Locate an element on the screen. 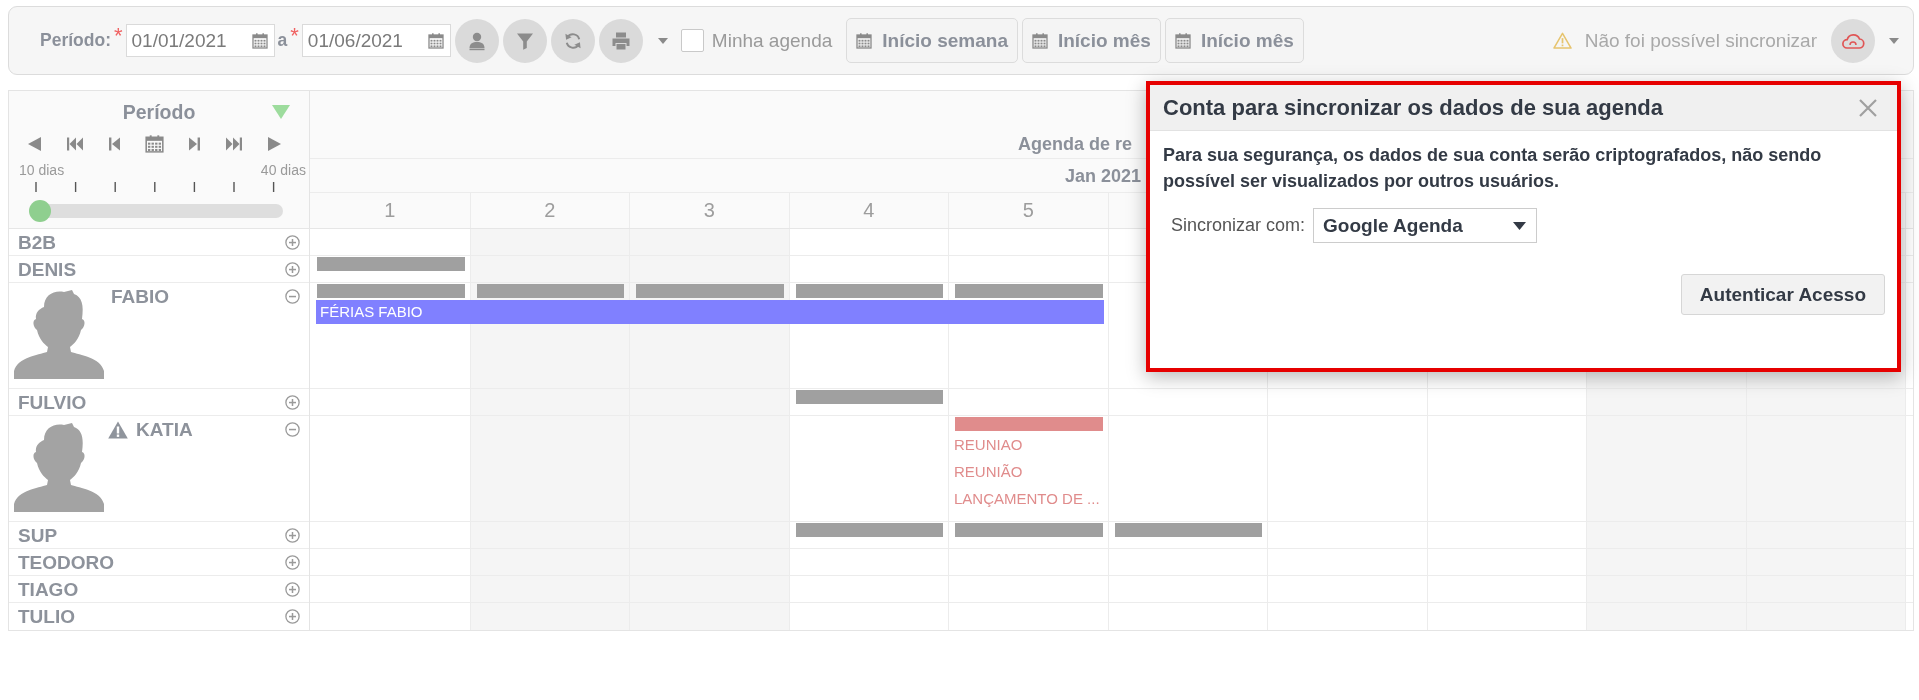  resource-name: DENIS is located at coordinates (47, 269).